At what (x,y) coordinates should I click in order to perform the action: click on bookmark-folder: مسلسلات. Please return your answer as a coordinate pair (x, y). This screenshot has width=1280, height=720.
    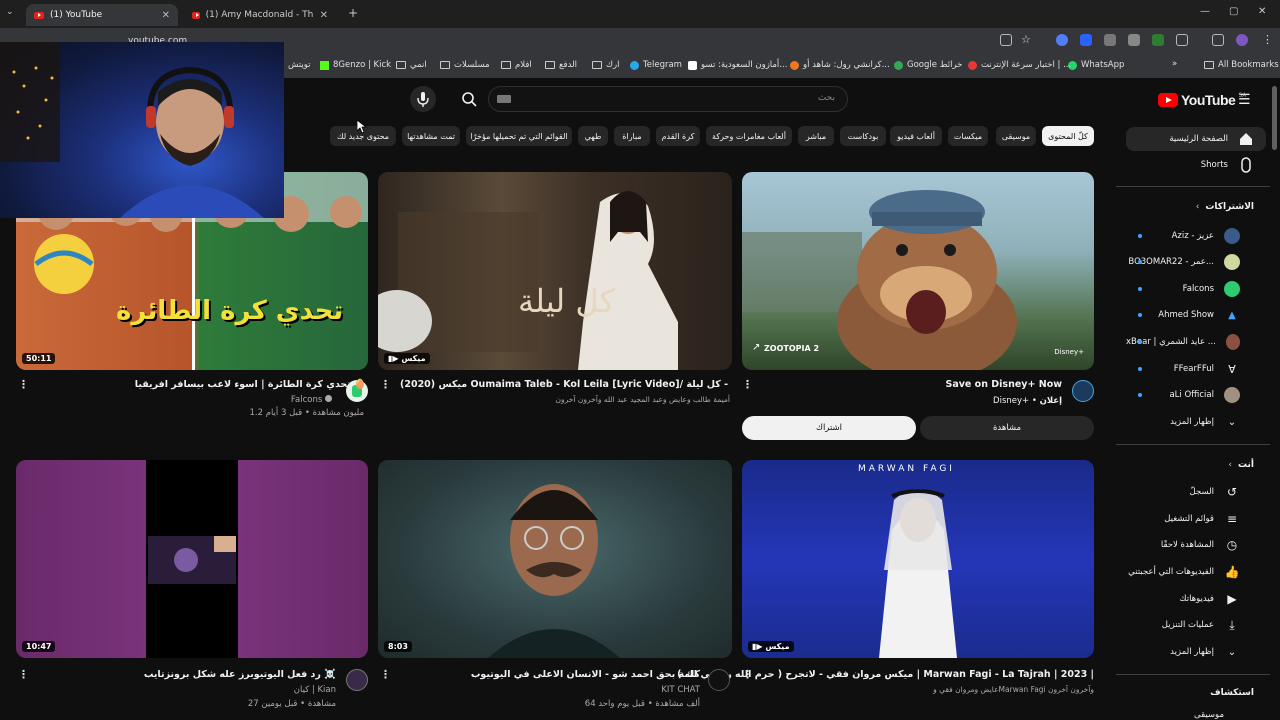
    Looking at the image, I should click on (465, 65).